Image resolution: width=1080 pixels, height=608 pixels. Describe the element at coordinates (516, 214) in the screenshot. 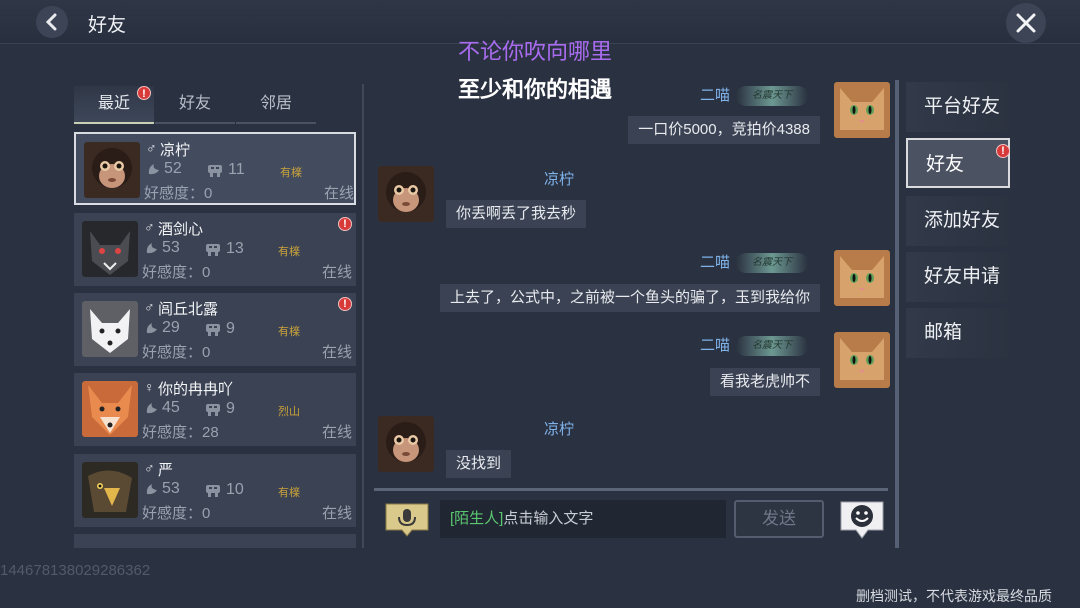

I see `message-bubble: 你丢啊丢了我去秒` at that location.